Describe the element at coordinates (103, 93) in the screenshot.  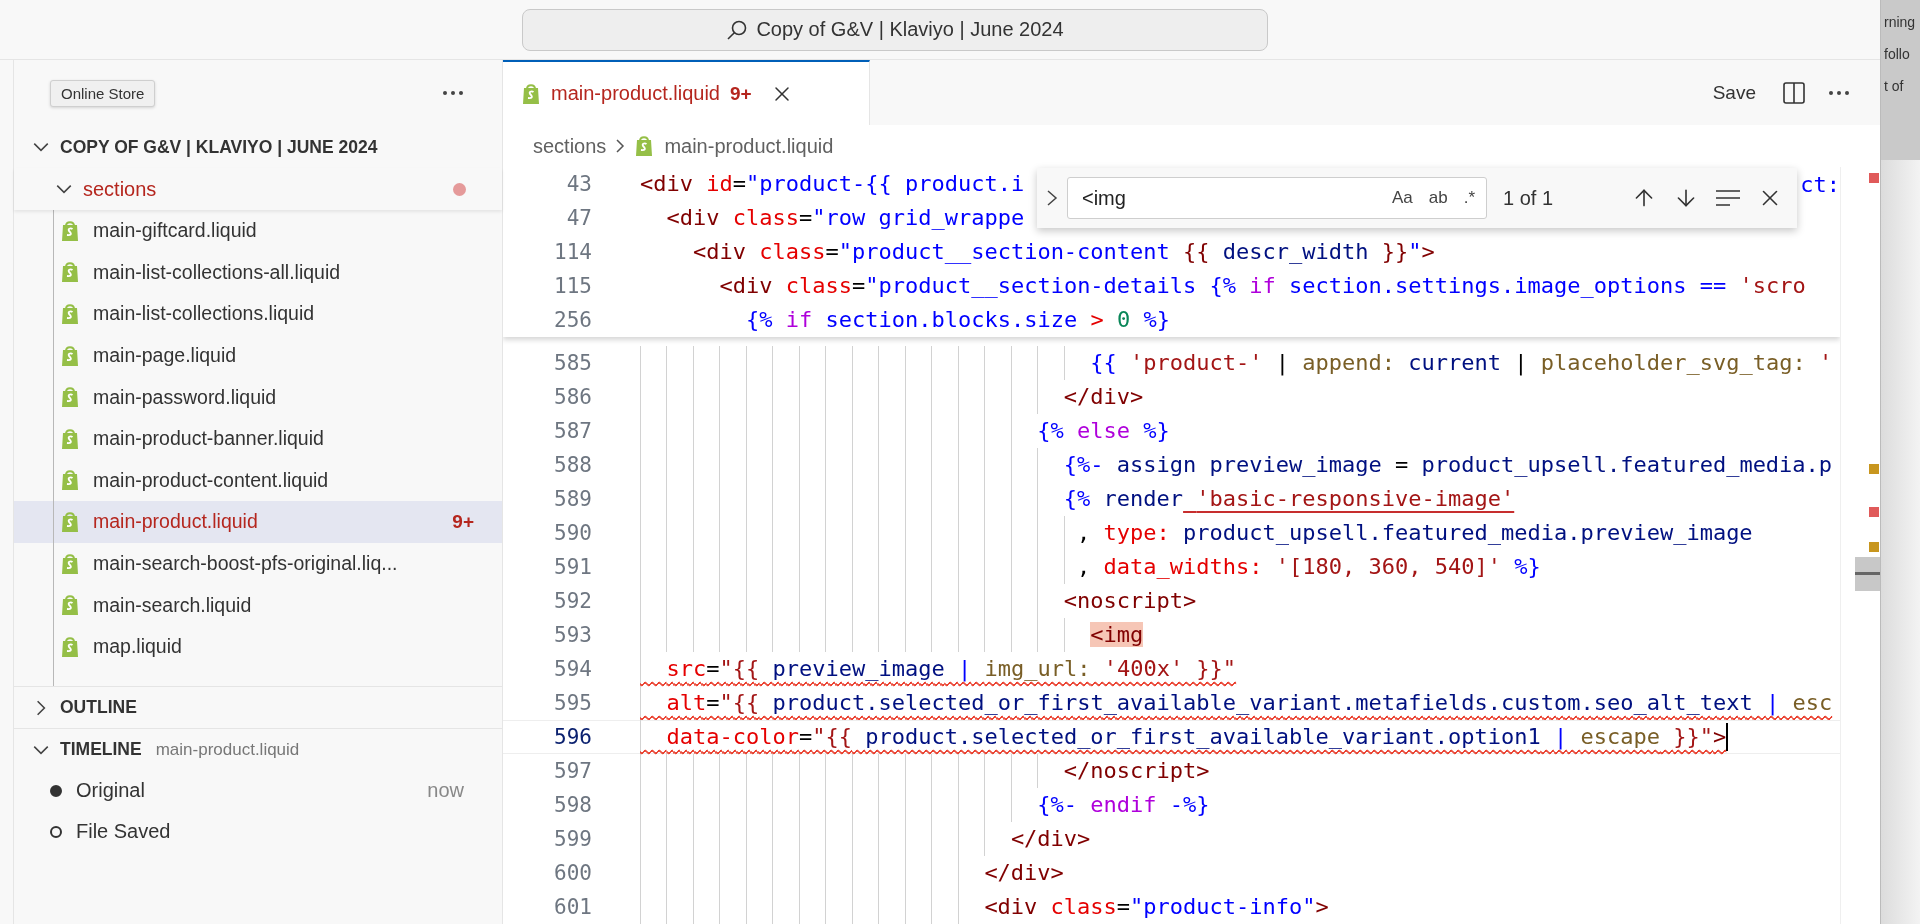
I see `store-label: Online Store` at that location.